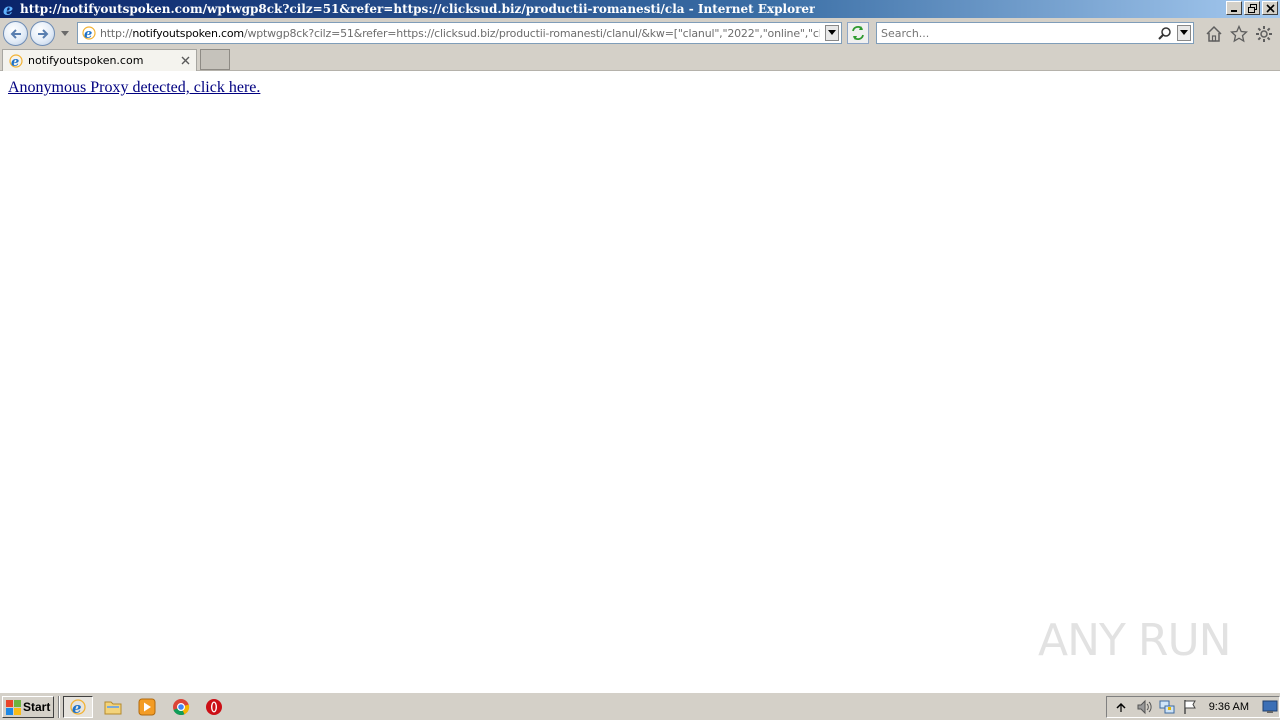 The image size is (1280, 720). I want to click on start-button: Start, so click(28, 707).